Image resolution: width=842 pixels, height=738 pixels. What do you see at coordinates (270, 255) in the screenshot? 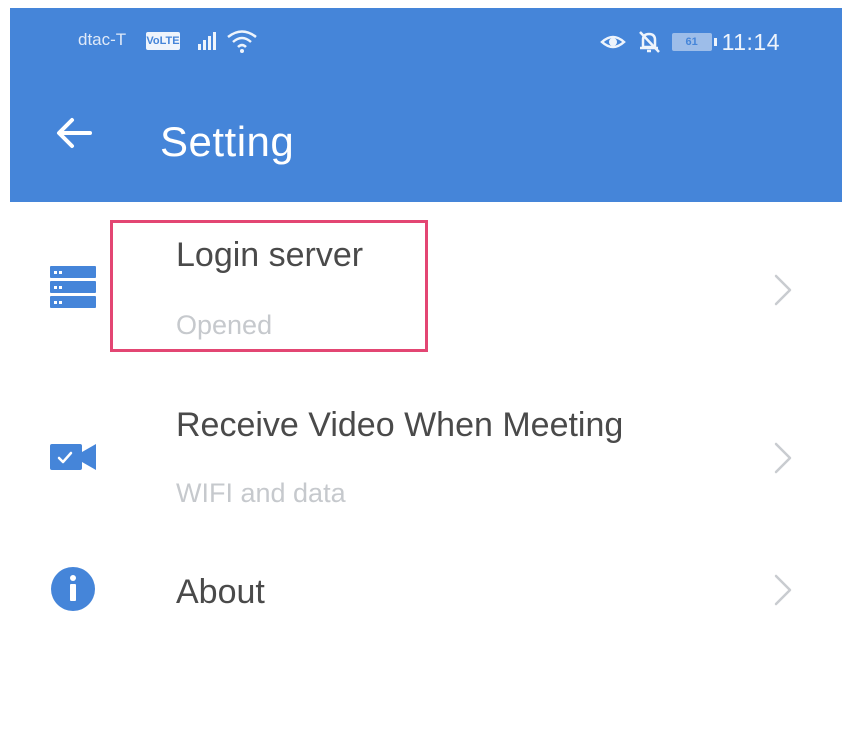
I see `setting-label: Login server` at bounding box center [270, 255].